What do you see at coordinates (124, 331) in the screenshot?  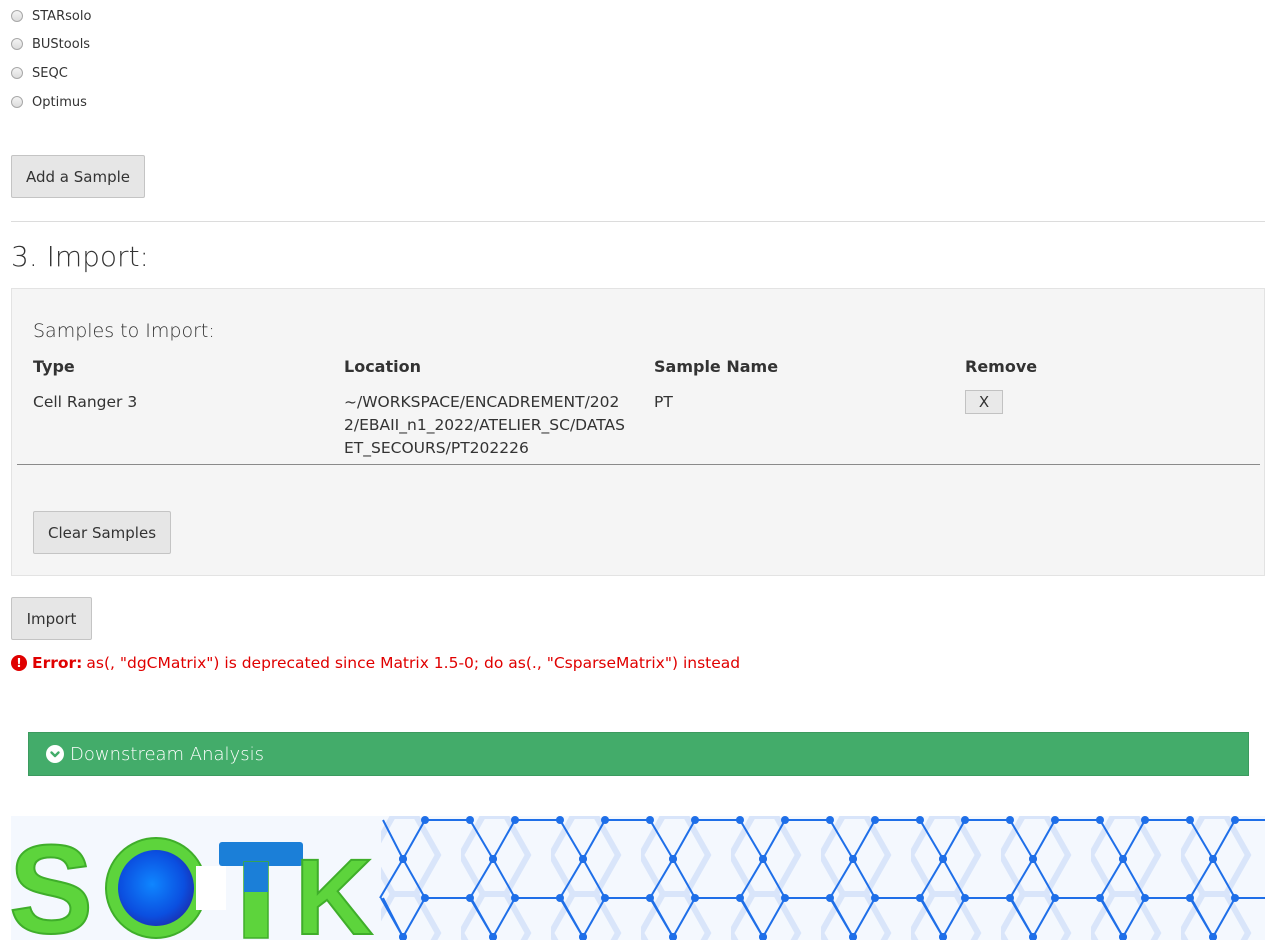 I see `samples-panel-title: Samples to Import:` at bounding box center [124, 331].